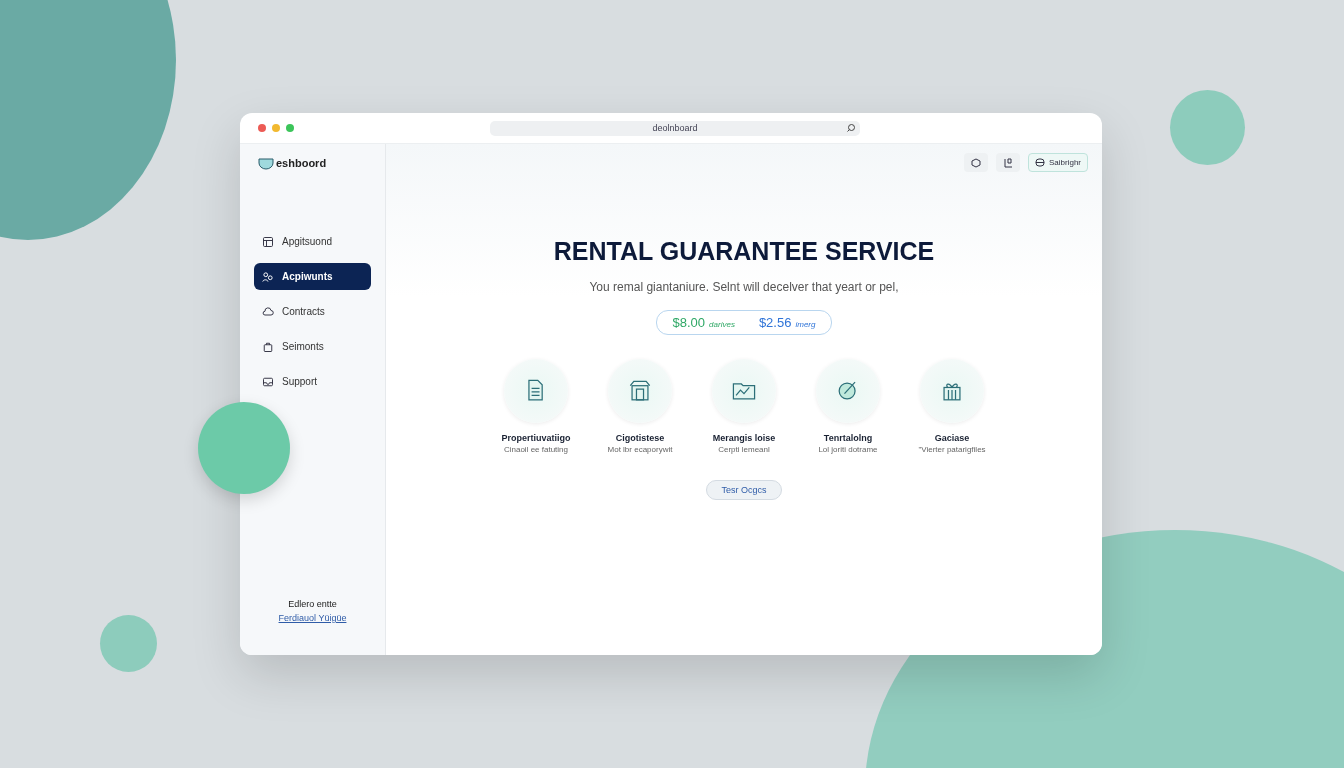 This screenshot has width=1344, height=768. I want to click on minimize-dot-icon, so click(276, 128).